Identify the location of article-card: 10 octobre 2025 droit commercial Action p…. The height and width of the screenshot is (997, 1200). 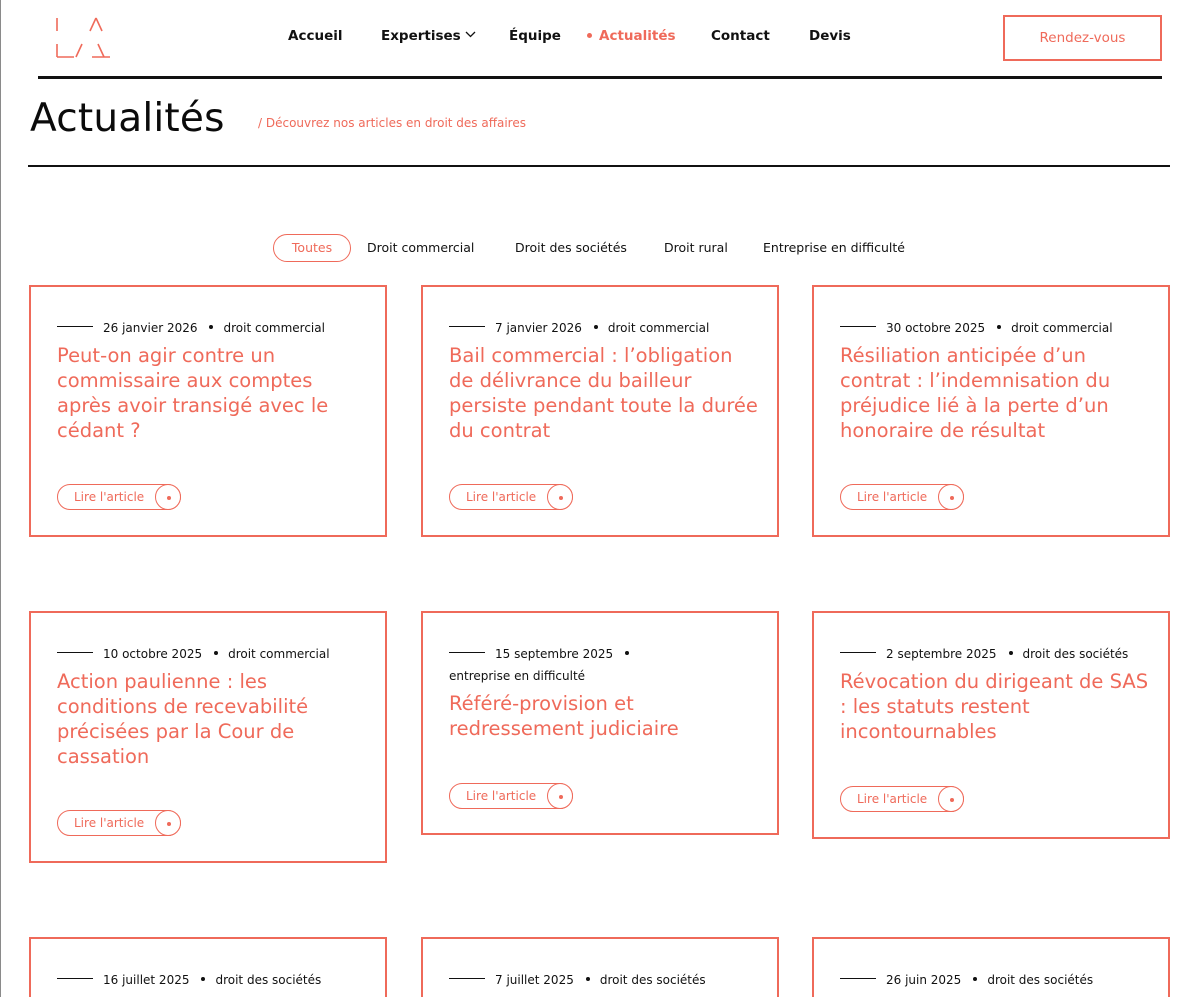
(208, 737).